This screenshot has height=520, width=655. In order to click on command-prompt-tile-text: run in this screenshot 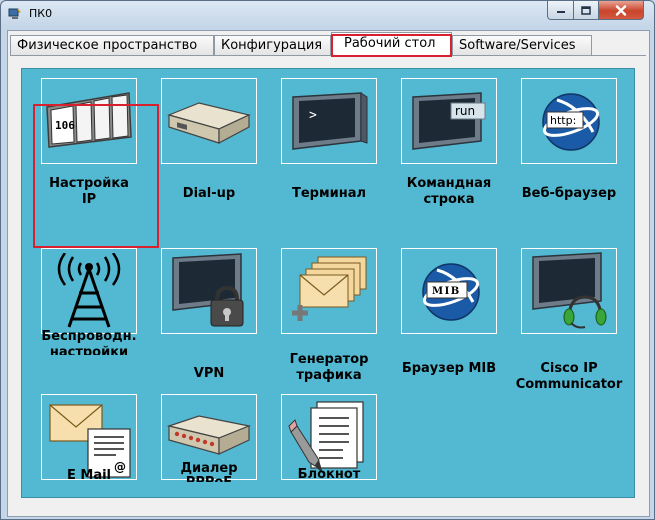, I will do `click(465, 111)`.